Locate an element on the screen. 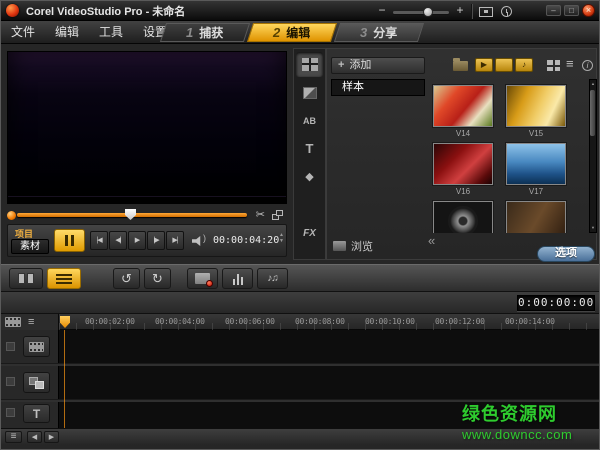  title-library-tab: T is located at coordinates (309, 148).